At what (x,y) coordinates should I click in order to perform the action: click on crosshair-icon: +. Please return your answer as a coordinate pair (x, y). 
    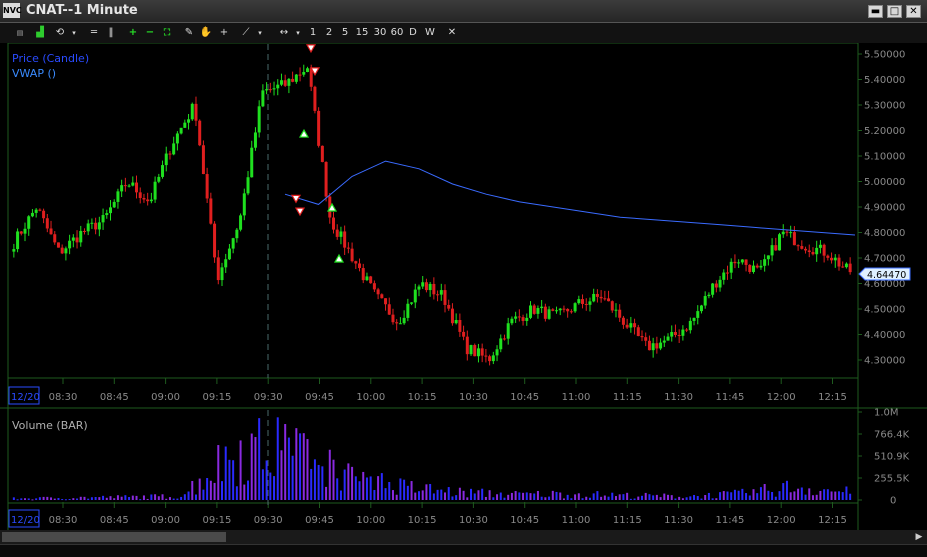
    Looking at the image, I should click on (224, 33).